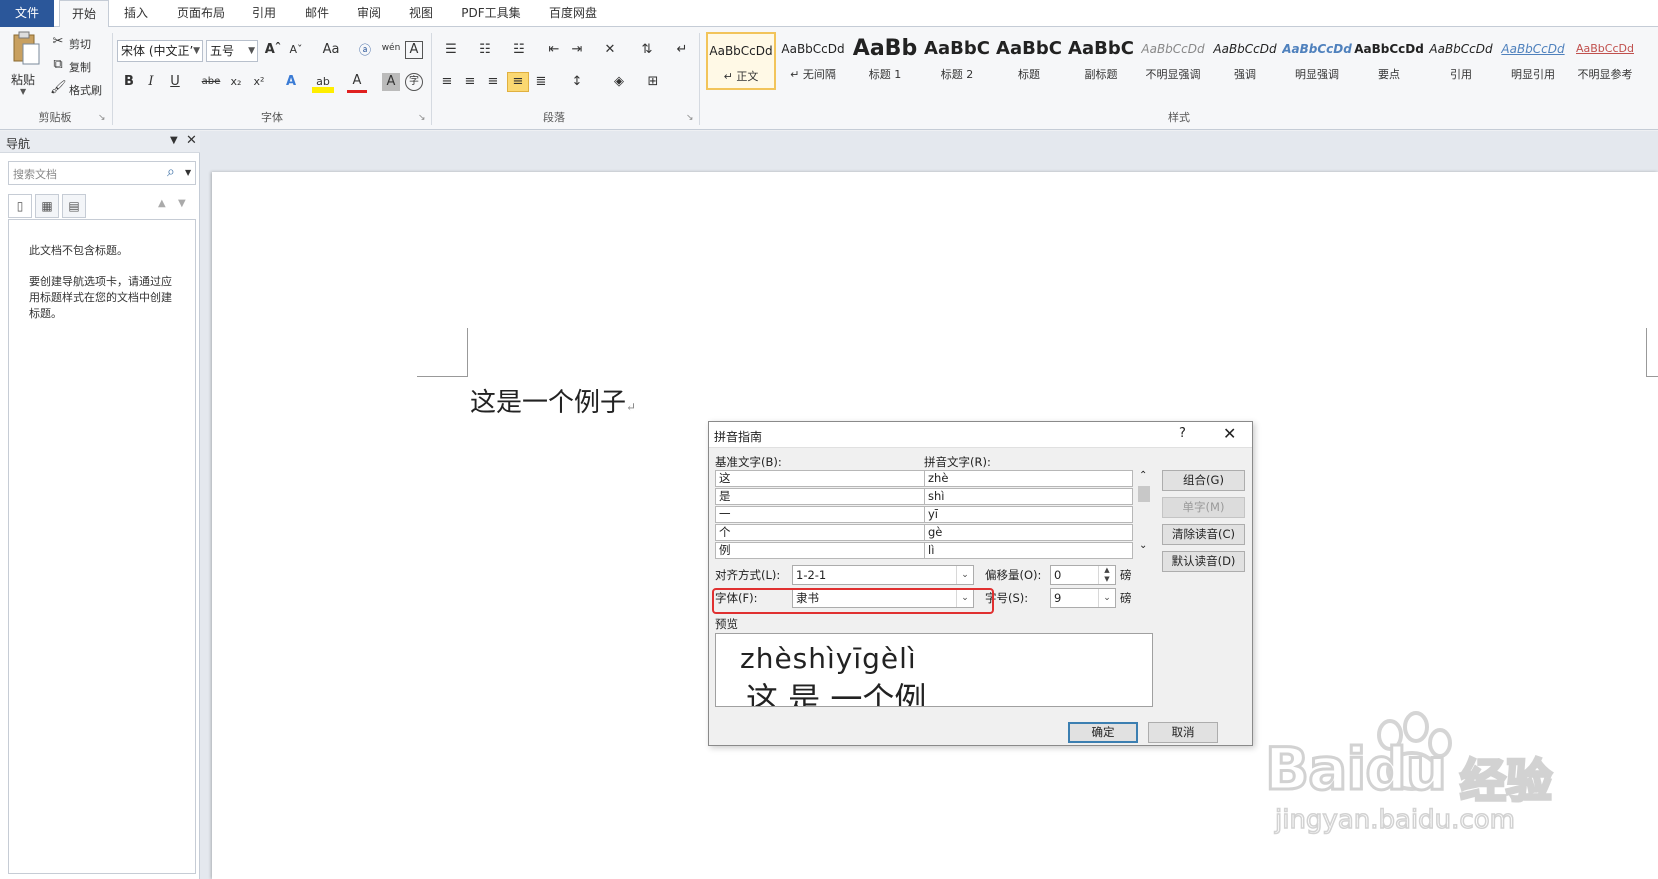  What do you see at coordinates (741, 61) in the screenshot?
I see `style-normal: AaBbCcDd ↵ 正文` at bounding box center [741, 61].